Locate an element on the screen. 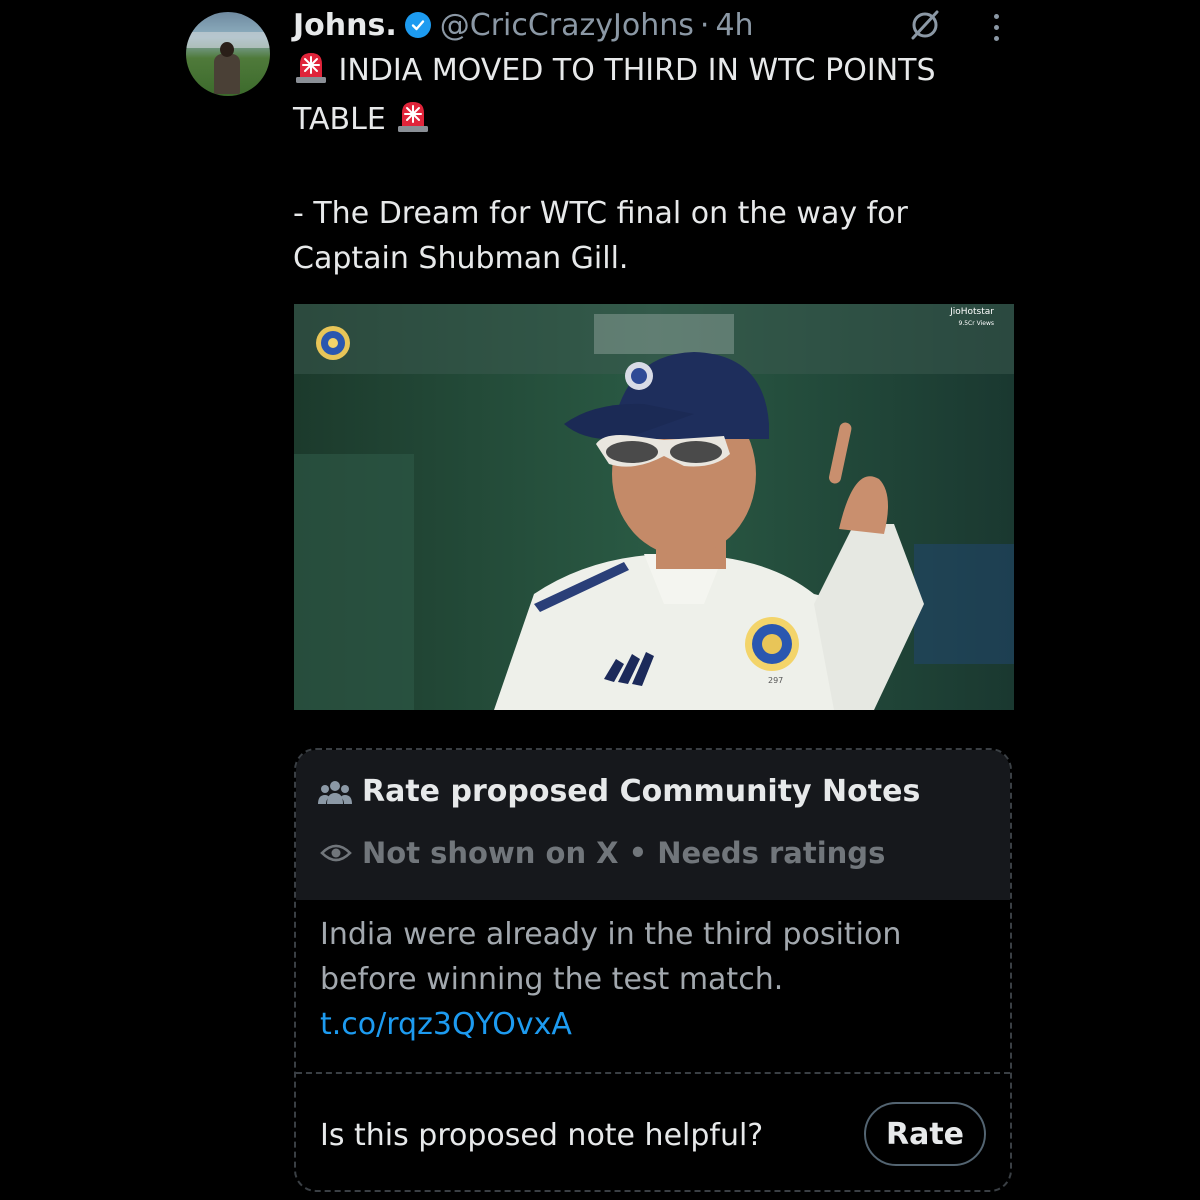 The width and height of the screenshot is (1200, 1200). tweet-line-3: - The Dream for WTC final on the way for is located at coordinates (600, 213).